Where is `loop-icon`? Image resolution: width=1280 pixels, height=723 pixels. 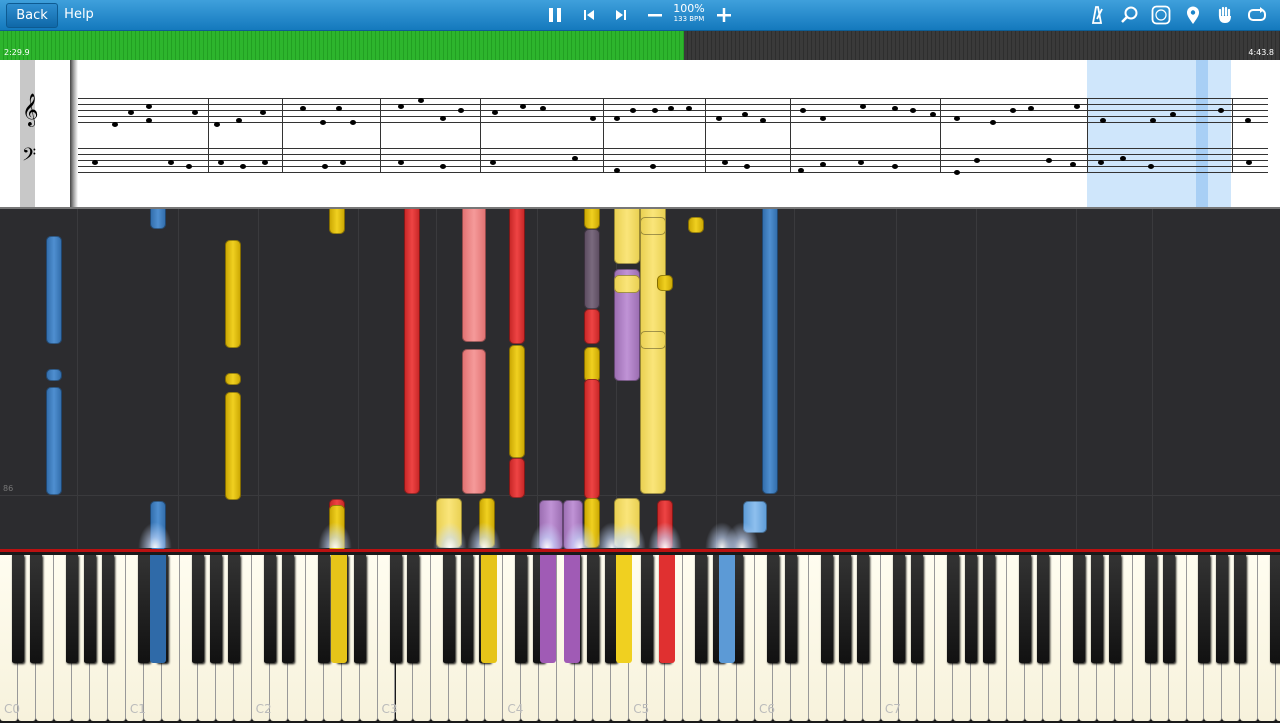 loop-icon is located at coordinates (1257, 15).